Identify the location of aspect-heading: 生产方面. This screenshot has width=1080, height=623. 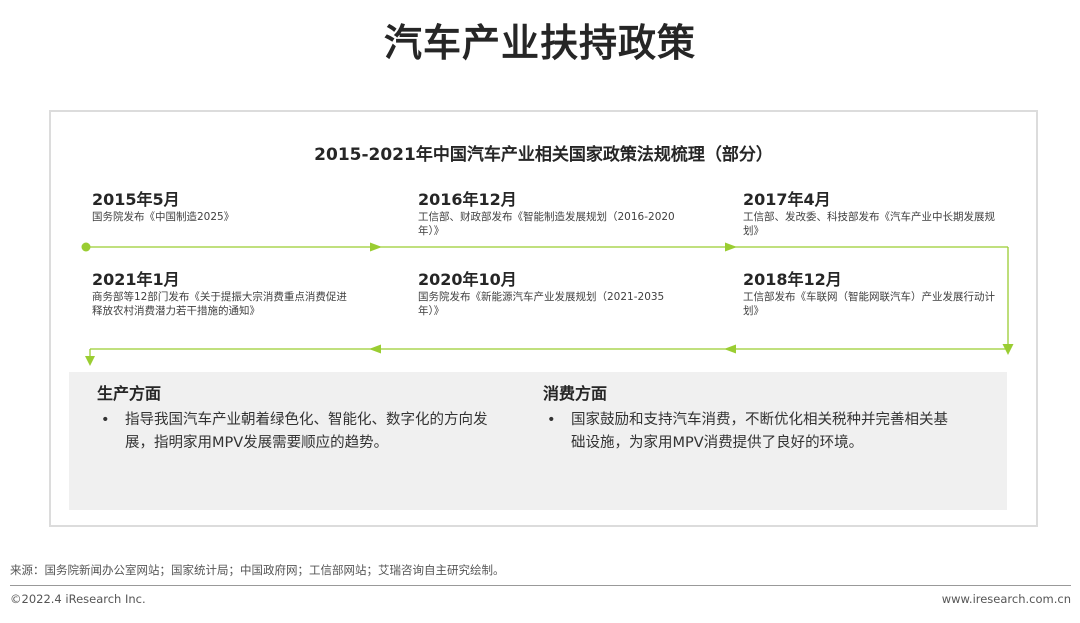
(129, 393).